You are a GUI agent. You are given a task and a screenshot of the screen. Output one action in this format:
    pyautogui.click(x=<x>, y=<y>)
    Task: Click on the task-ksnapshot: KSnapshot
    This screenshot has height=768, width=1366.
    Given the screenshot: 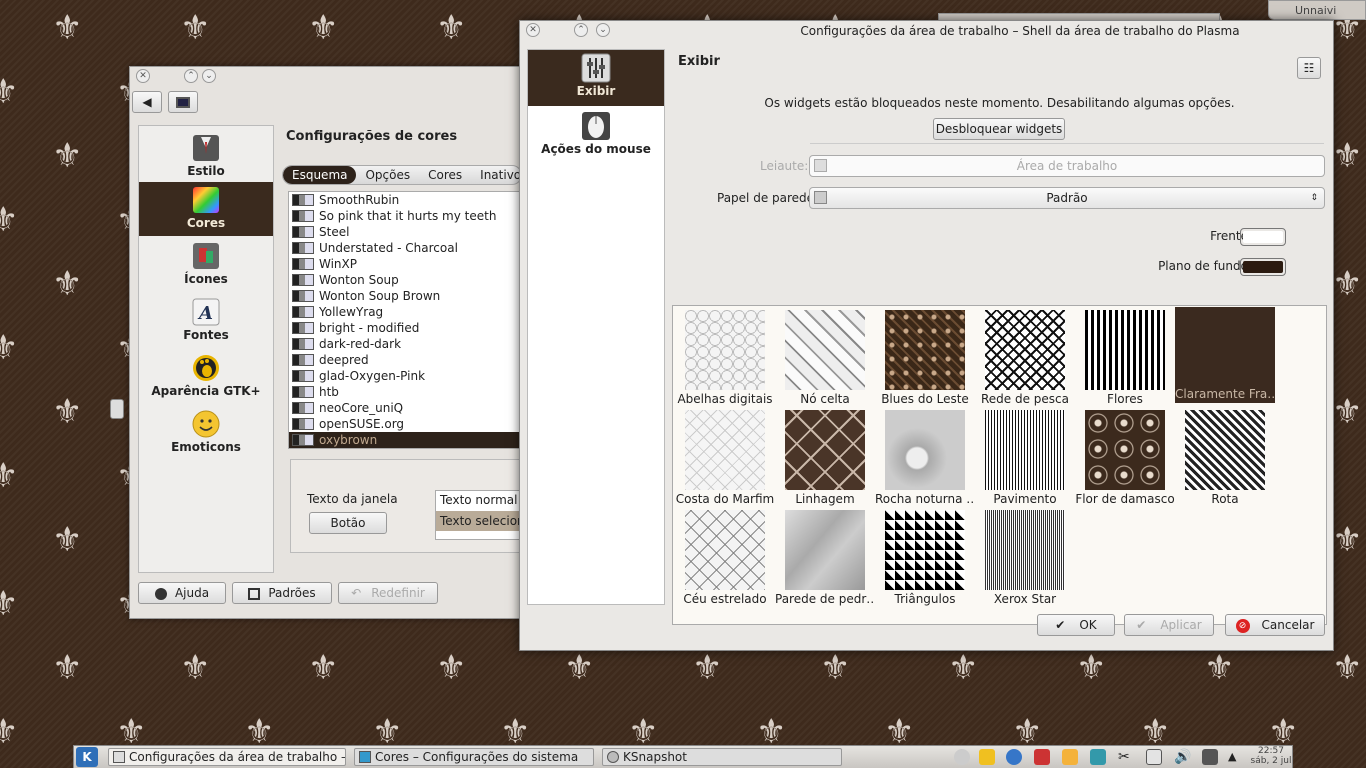 What is the action you would take?
    pyautogui.click(x=722, y=757)
    